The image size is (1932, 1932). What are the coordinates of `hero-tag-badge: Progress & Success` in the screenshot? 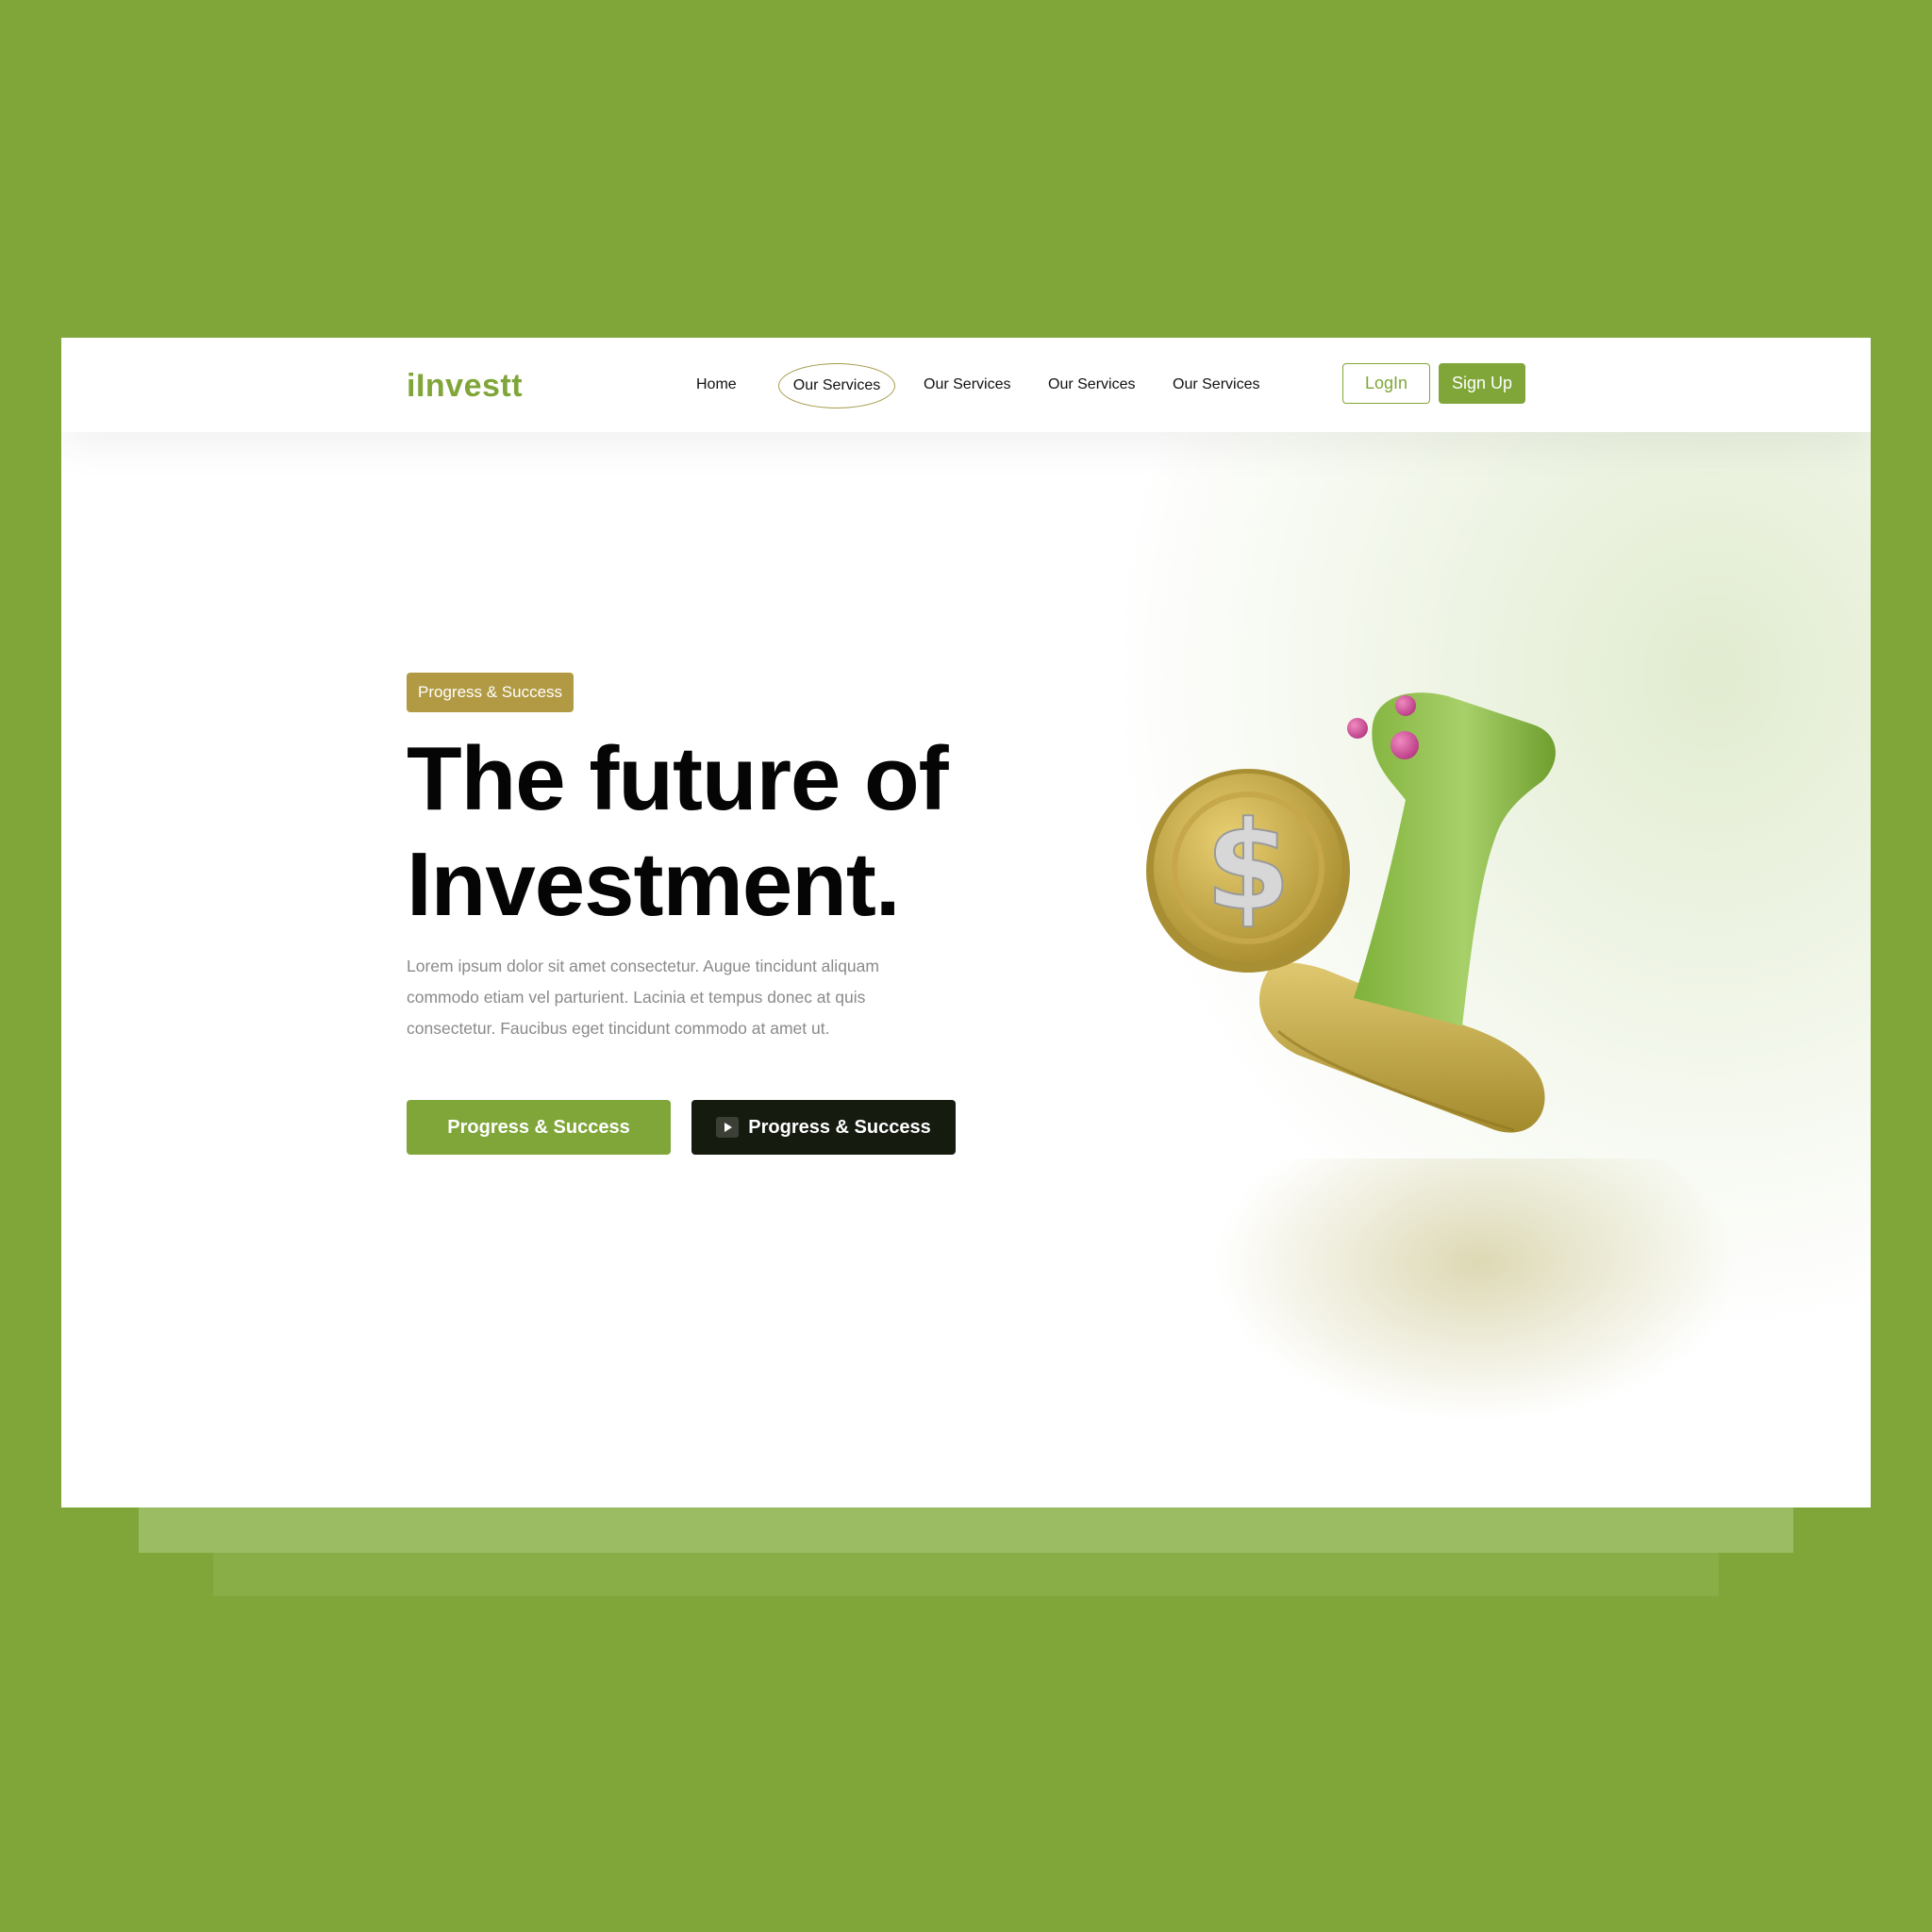 It's located at (491, 692).